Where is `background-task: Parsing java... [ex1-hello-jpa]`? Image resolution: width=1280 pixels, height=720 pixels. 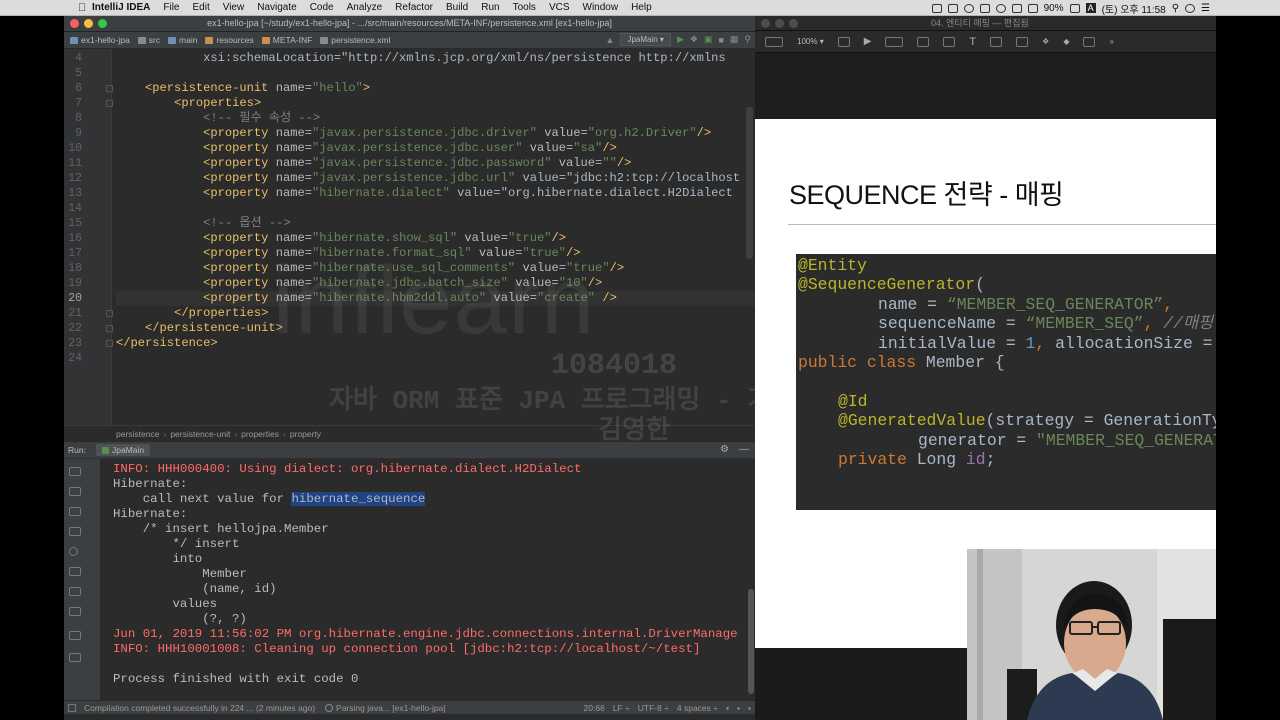 background-task: Parsing java... [ex1-hello-jpa] is located at coordinates (385, 708).